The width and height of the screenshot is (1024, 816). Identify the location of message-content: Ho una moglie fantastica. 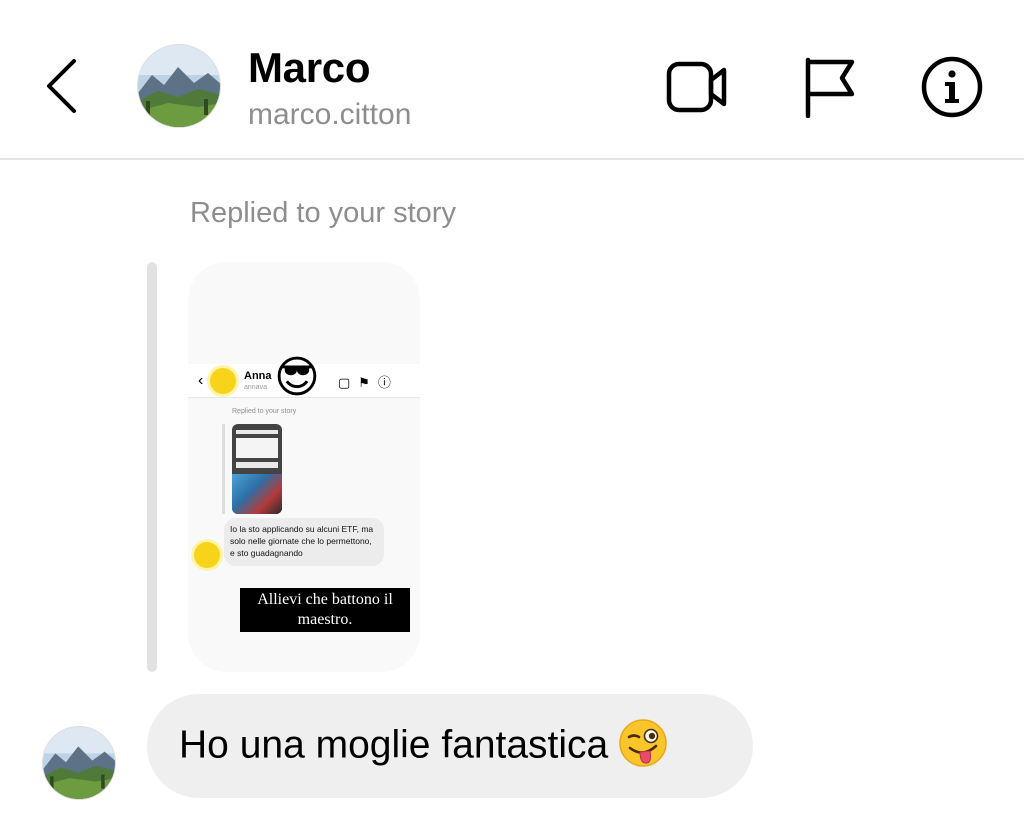
(423, 745).